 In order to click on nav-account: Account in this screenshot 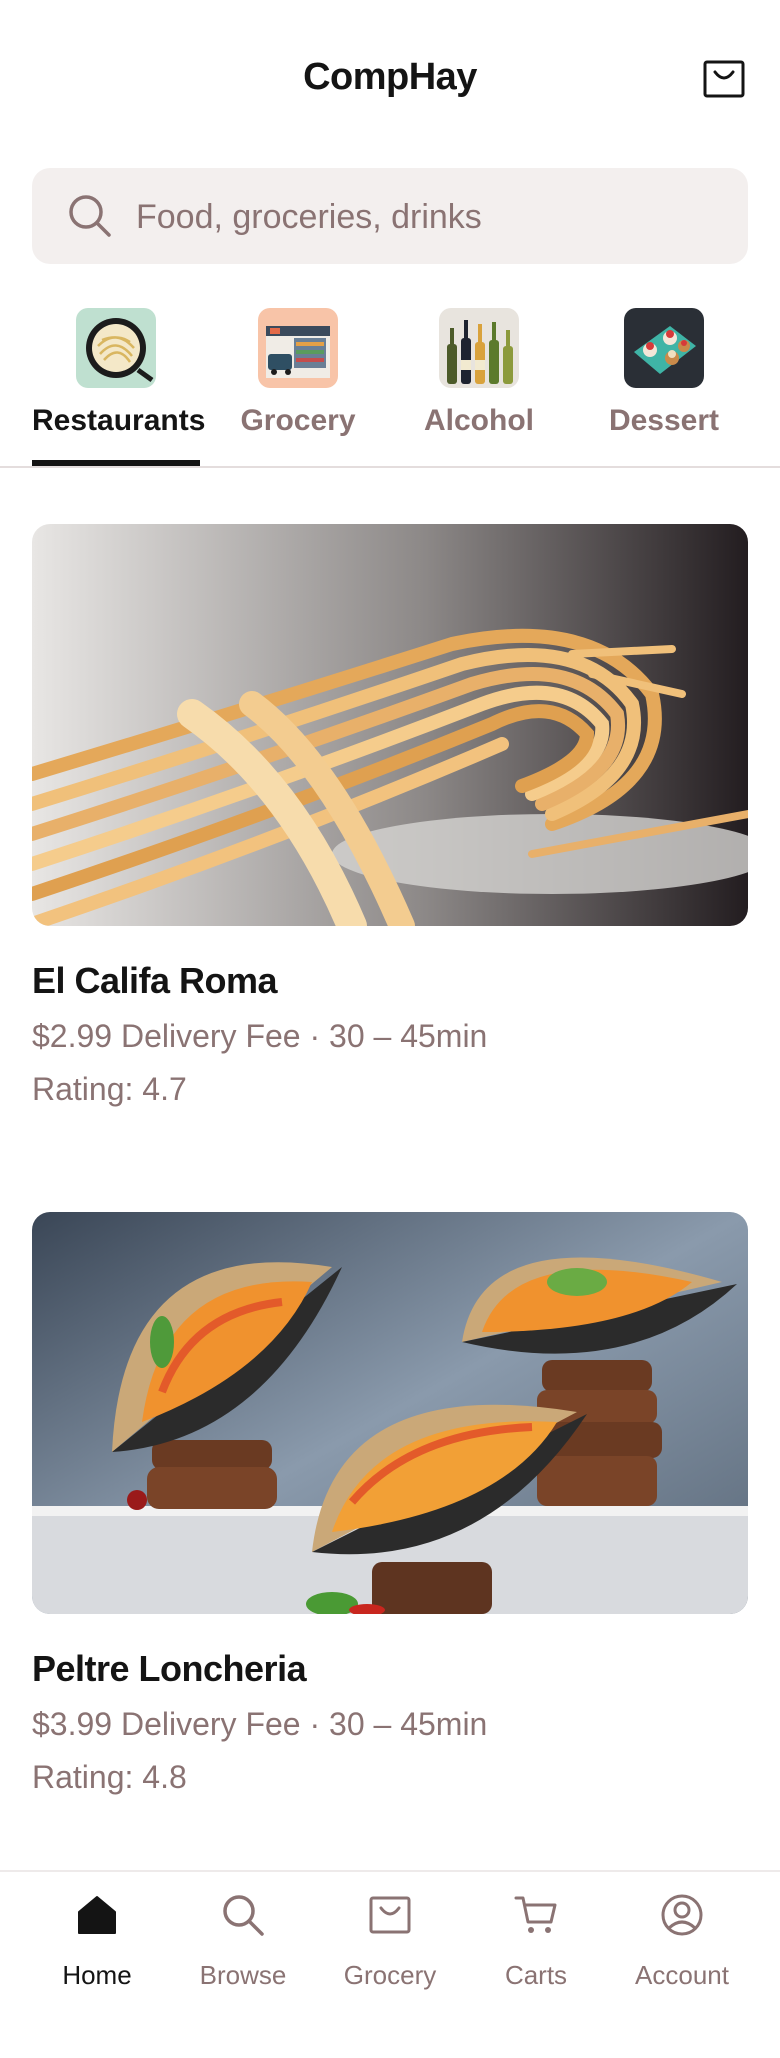, I will do `click(682, 1941)`.